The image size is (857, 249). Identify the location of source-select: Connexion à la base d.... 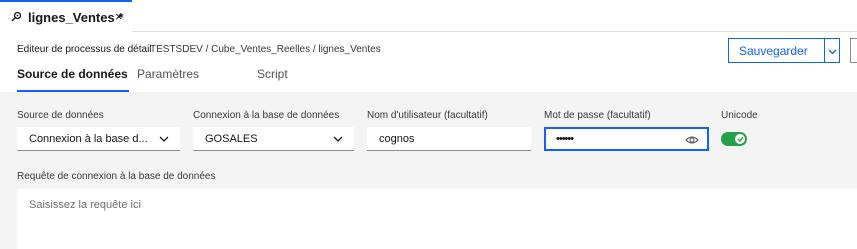
(98, 139).